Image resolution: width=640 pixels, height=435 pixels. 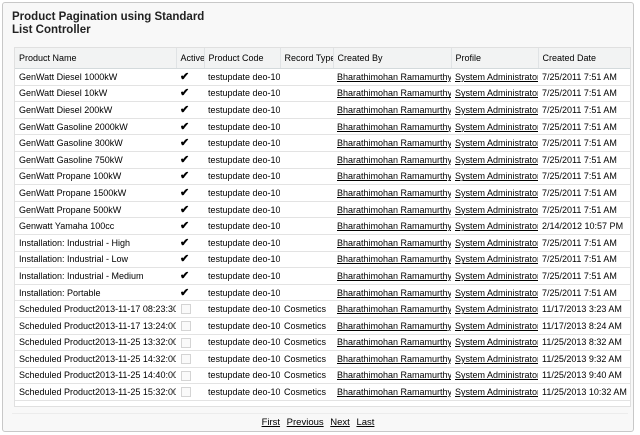 I want to click on last-page-link: Last, so click(x=365, y=422).